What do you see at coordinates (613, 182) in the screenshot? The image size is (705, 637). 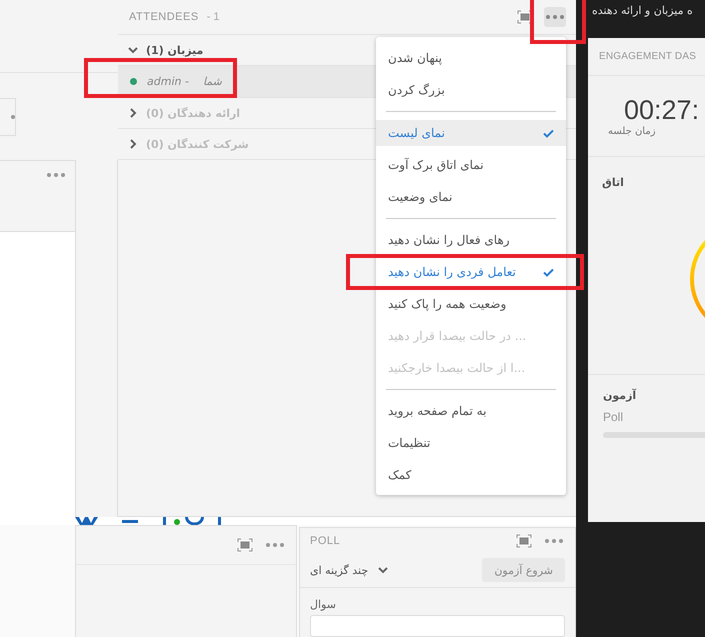 I see `room-label: اتاق` at bounding box center [613, 182].